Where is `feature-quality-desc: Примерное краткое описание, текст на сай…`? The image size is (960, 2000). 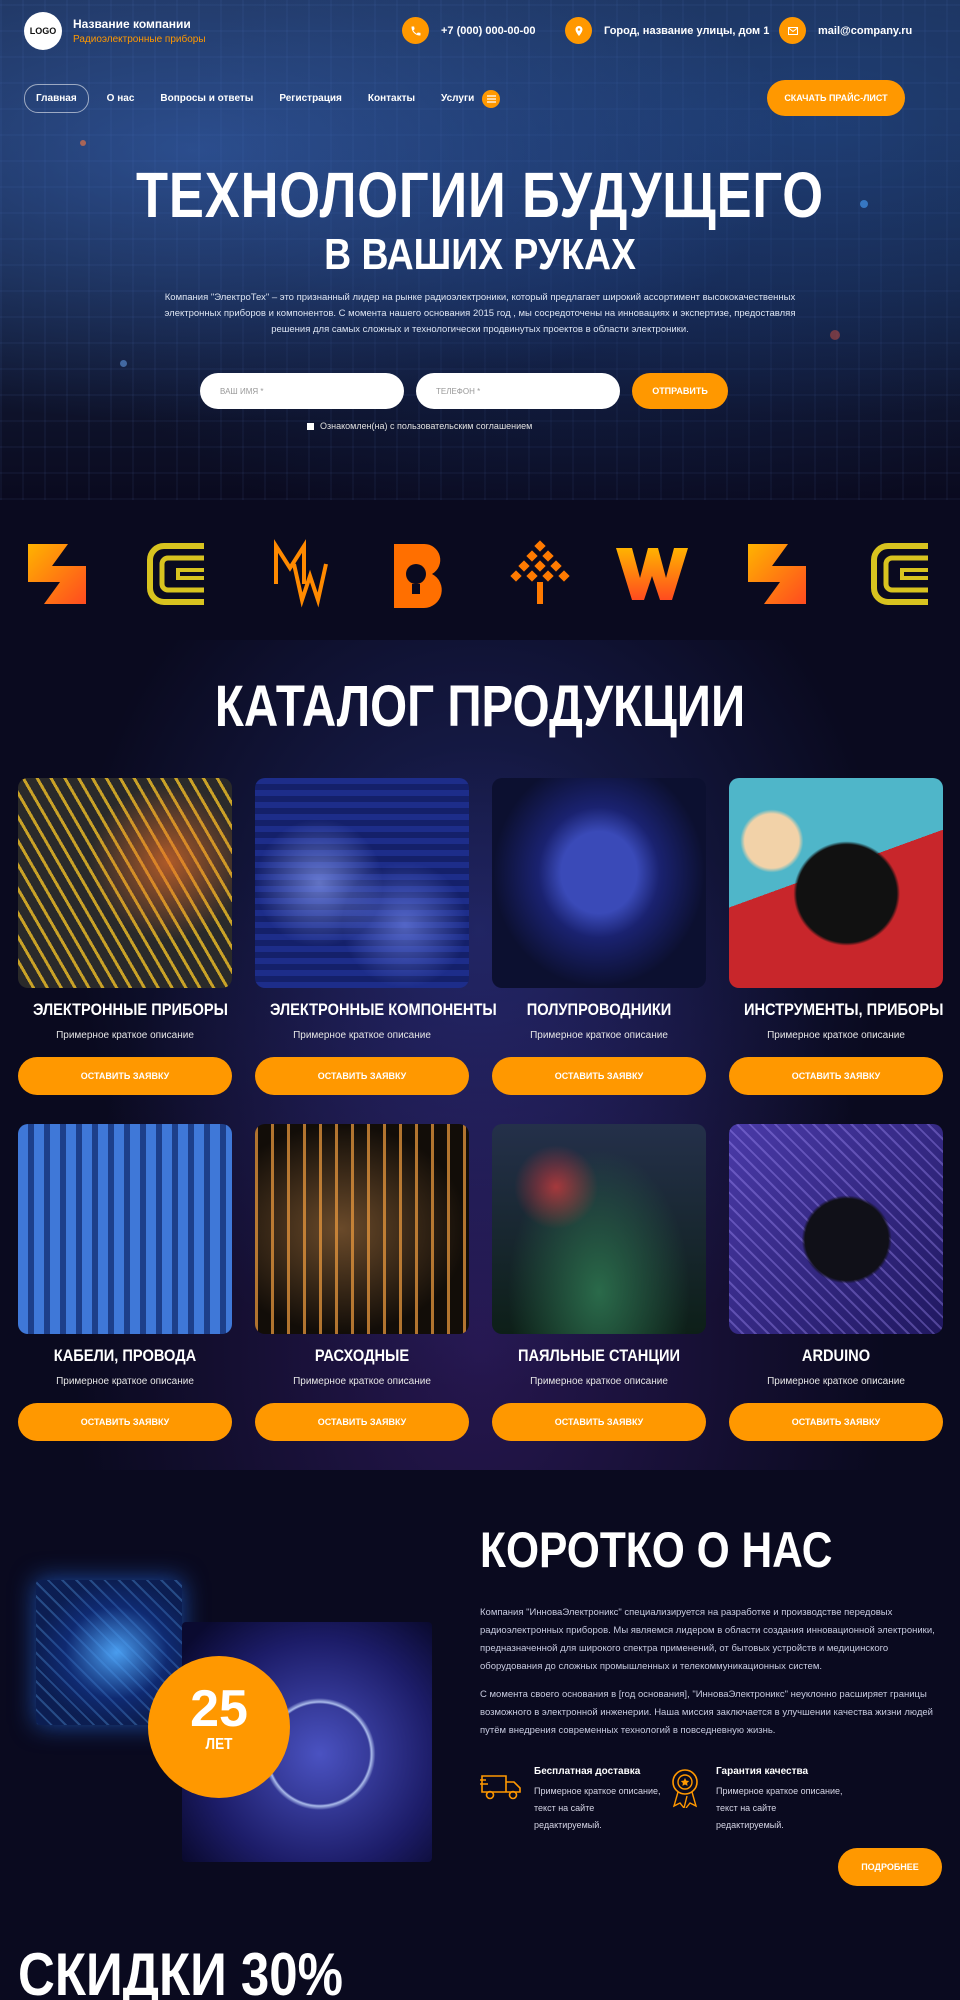
feature-quality-desc: Примерное краткое описание, текст на сай… is located at coordinates (779, 1808).